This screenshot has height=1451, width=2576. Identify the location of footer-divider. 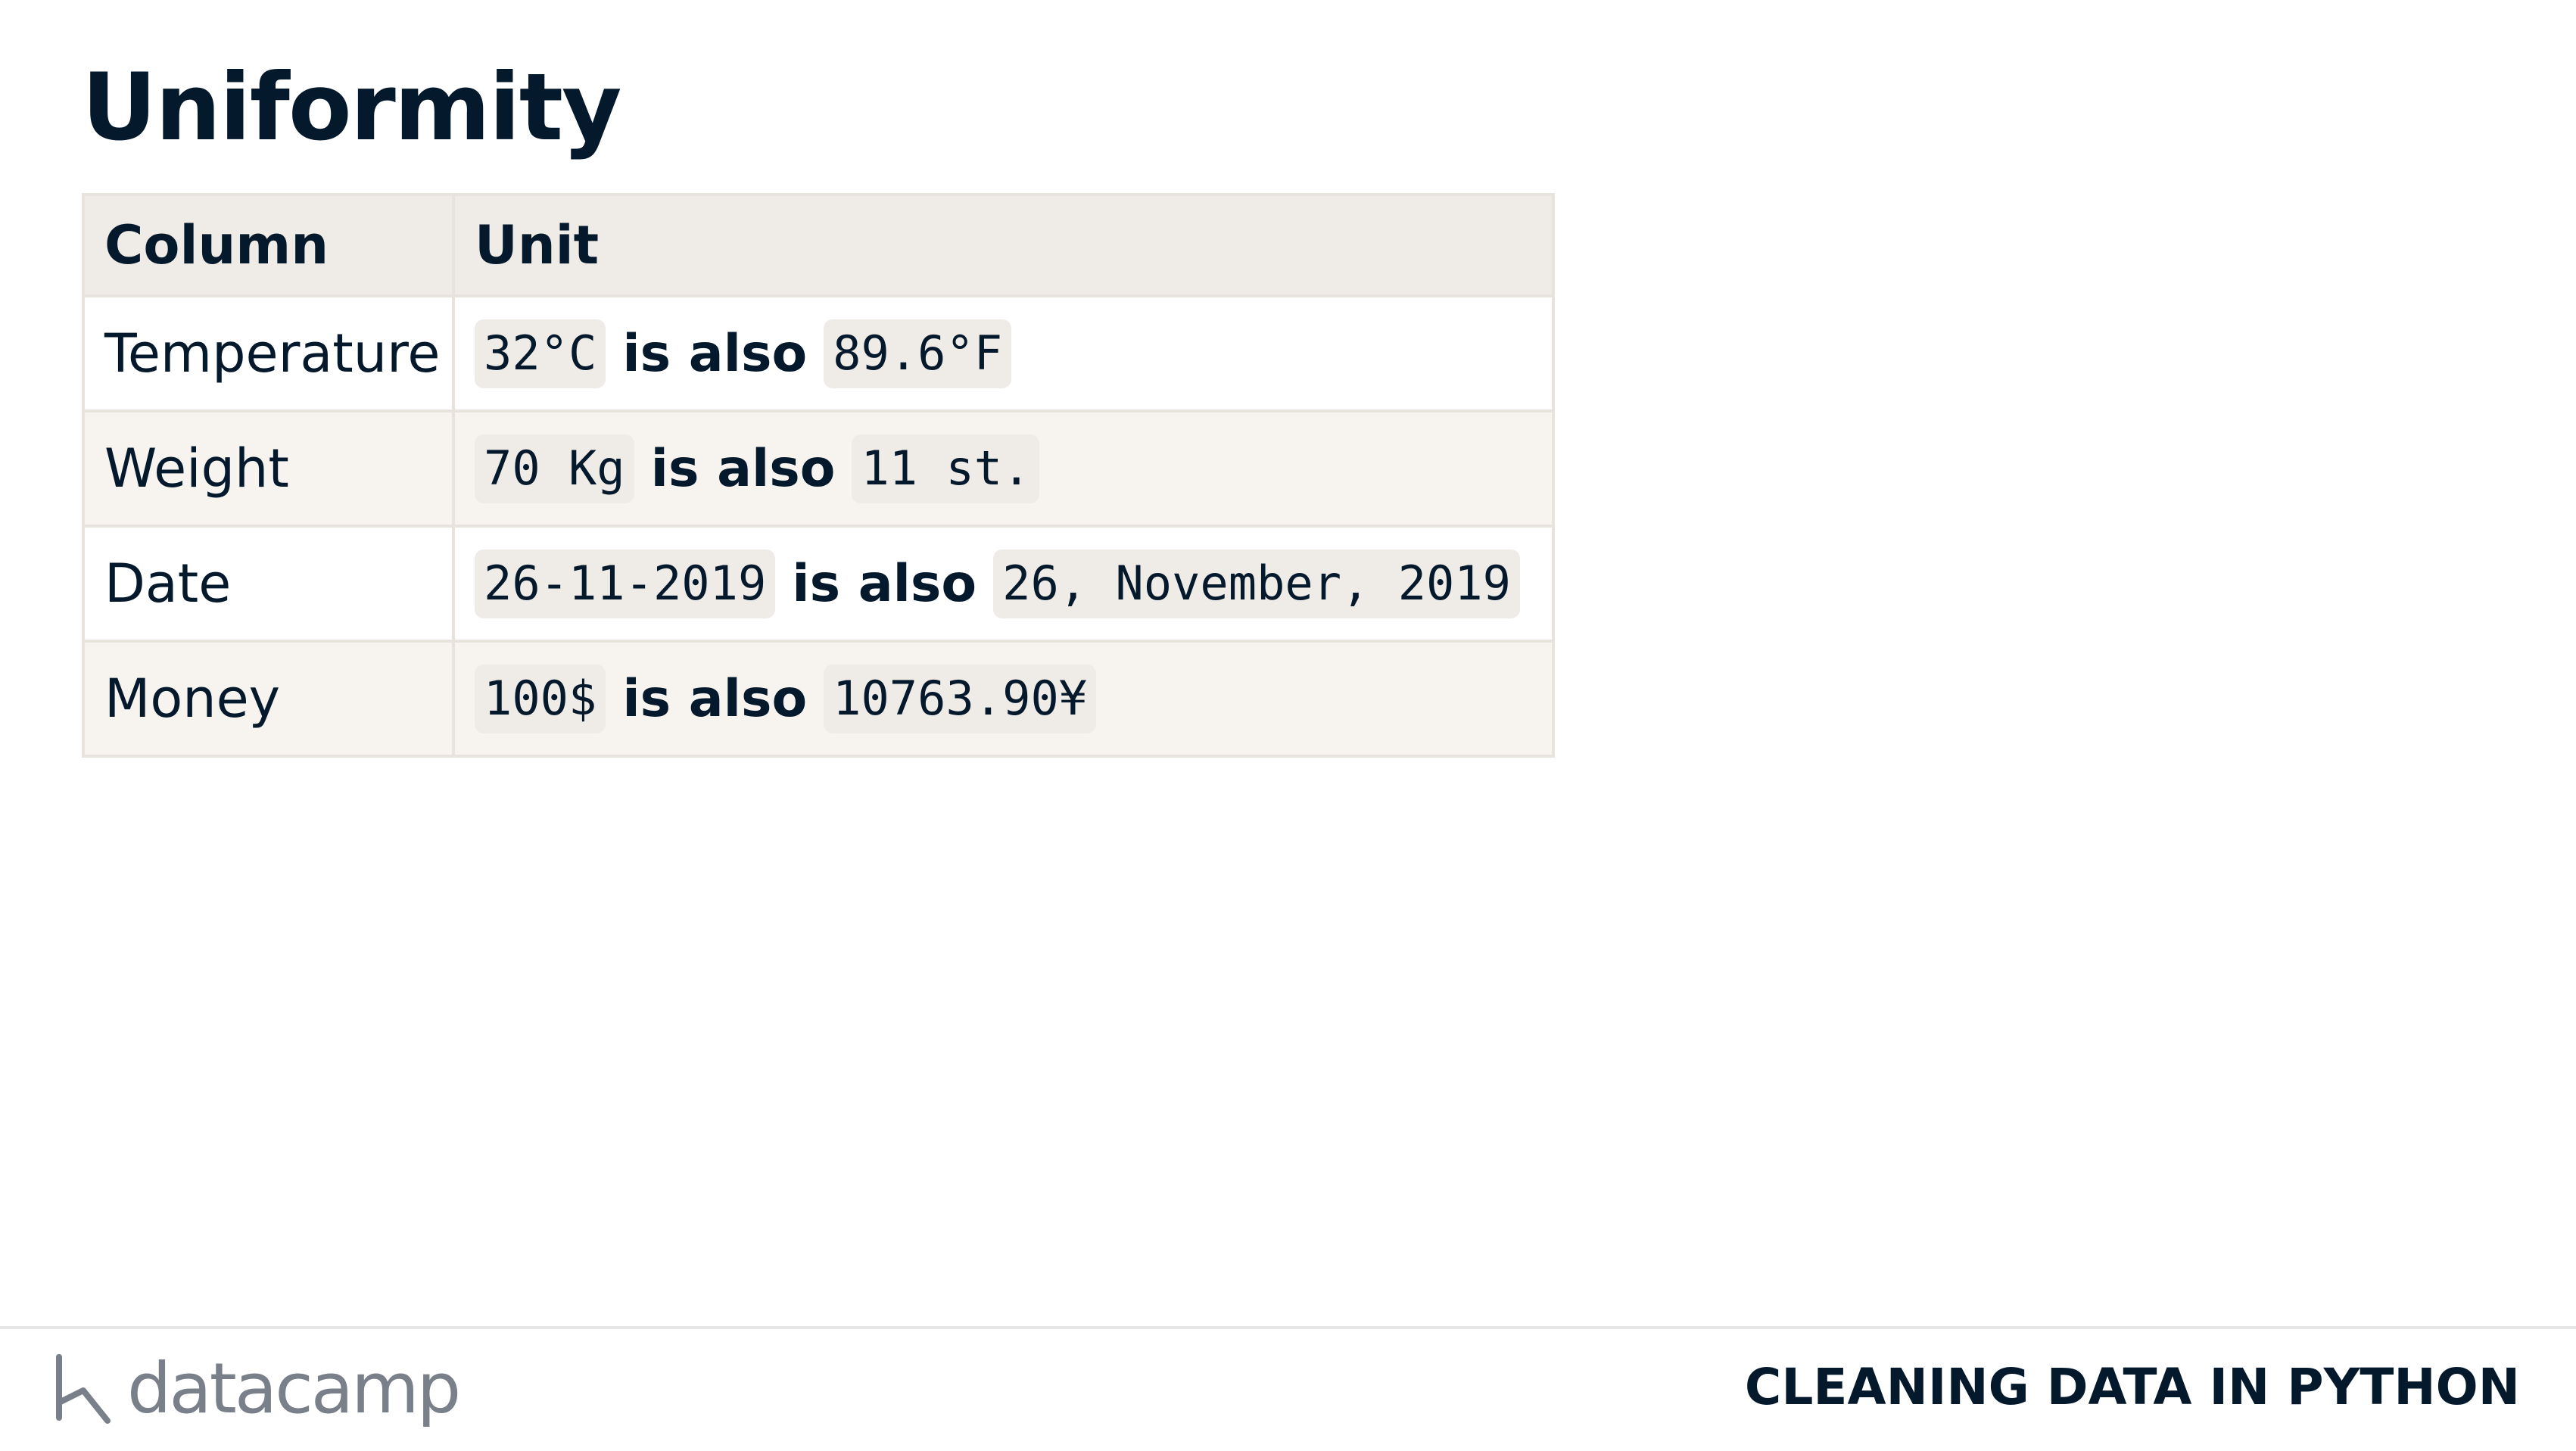
(1288, 1327).